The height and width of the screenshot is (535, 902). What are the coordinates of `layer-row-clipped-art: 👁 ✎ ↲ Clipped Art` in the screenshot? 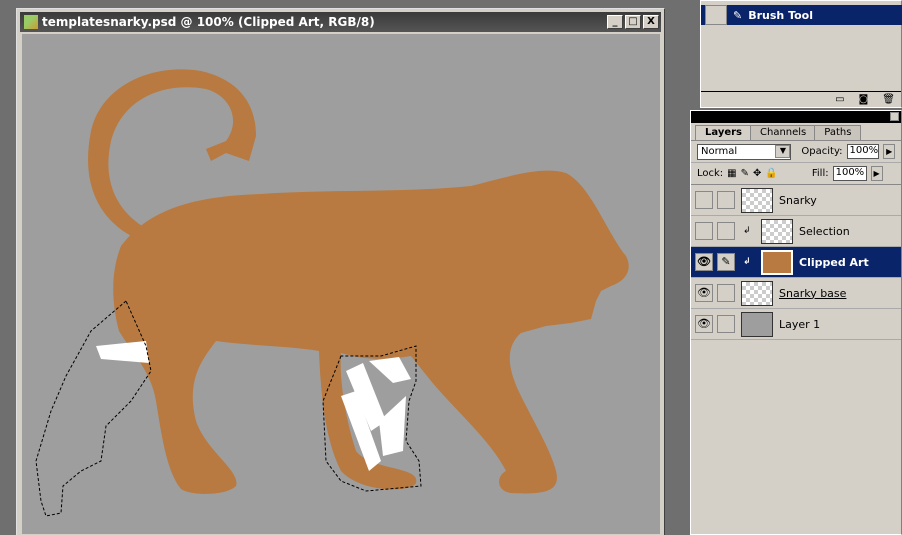 It's located at (796, 262).